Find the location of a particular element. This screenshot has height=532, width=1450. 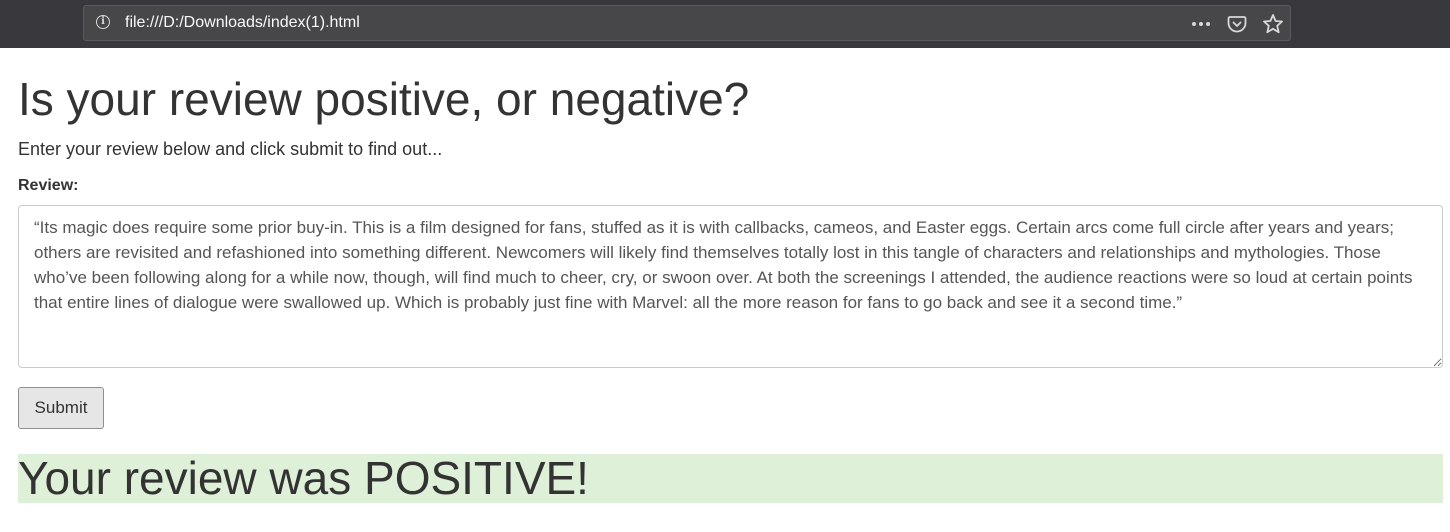

result-banner: Your review was POSITIVE! is located at coordinates (730, 478).